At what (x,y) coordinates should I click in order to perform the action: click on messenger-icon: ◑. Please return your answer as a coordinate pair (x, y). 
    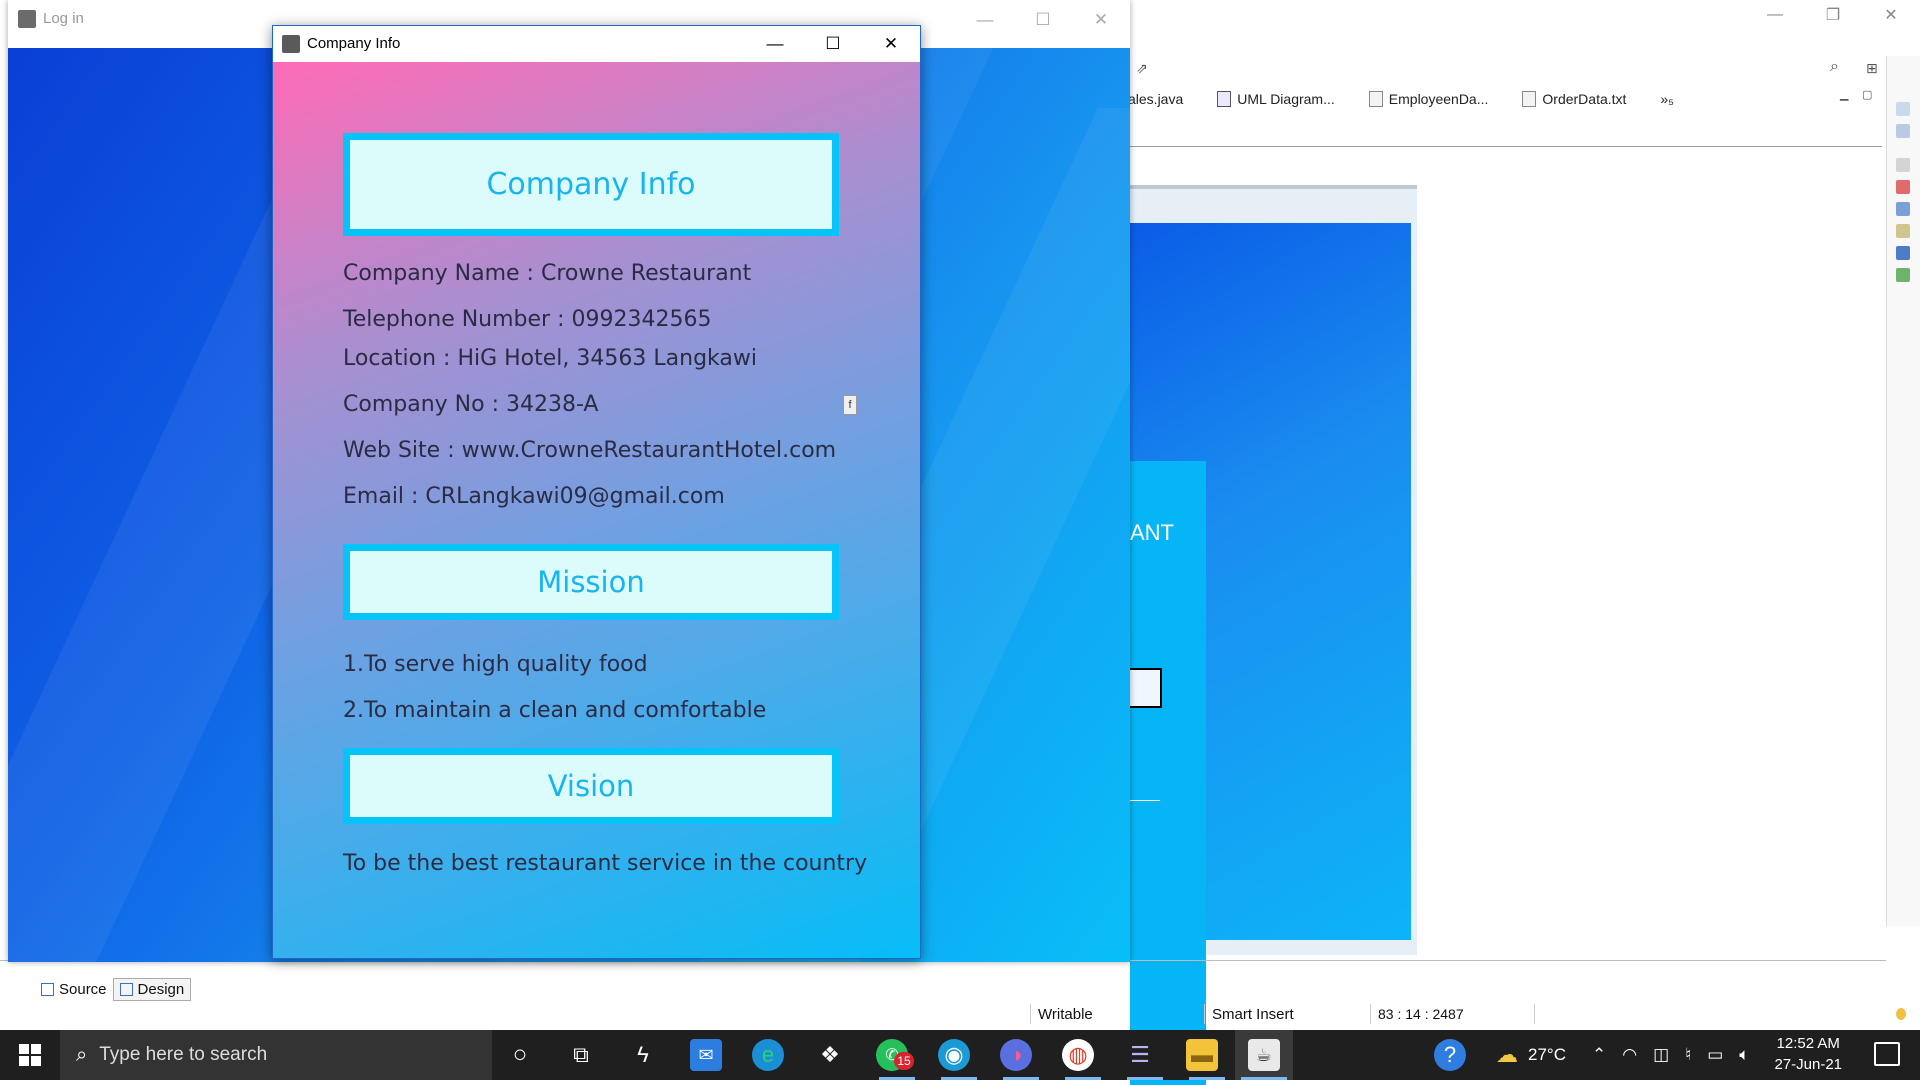
    Looking at the image, I should click on (1016, 1055).